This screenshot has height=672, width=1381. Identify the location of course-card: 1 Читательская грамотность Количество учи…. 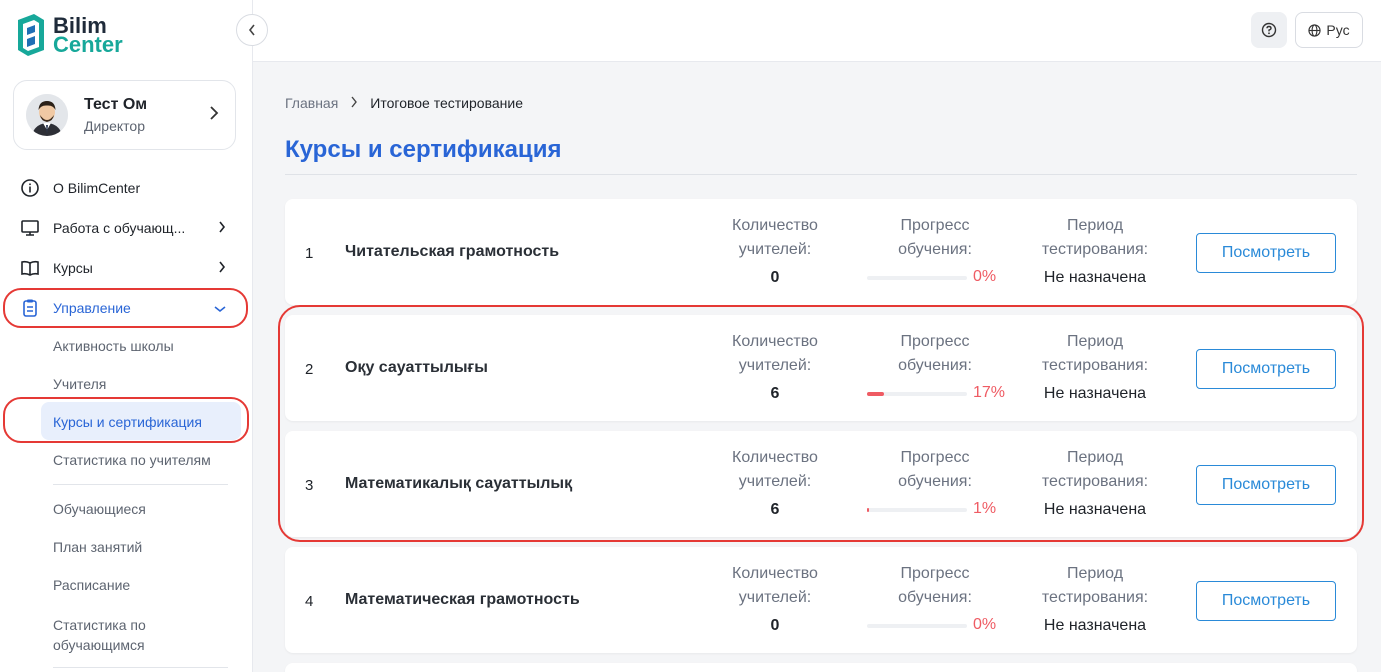
(821, 252).